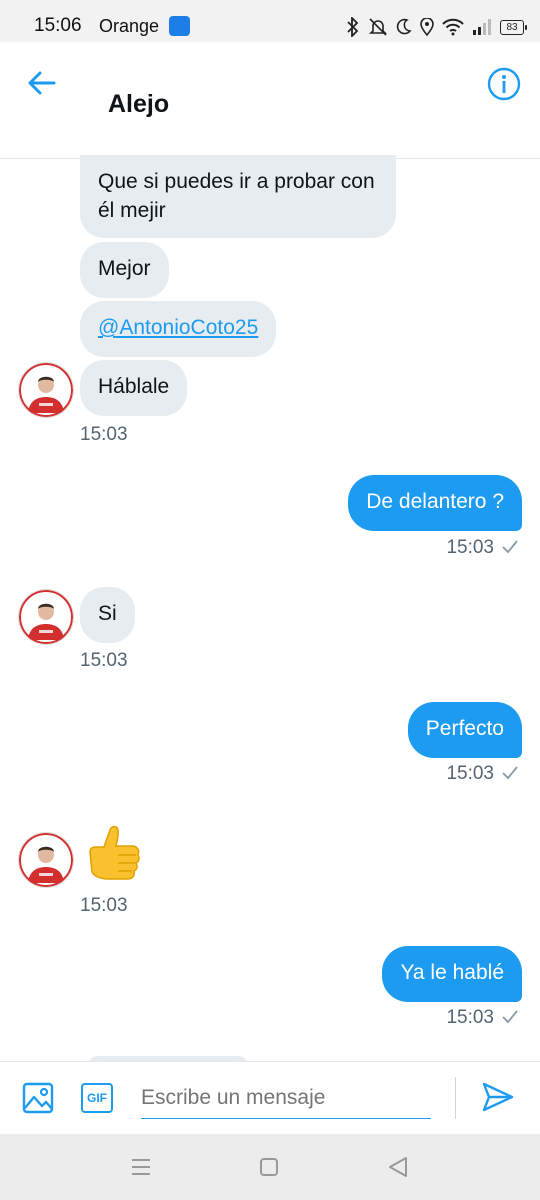 This screenshot has width=540, height=1200. What do you see at coordinates (58, 25) in the screenshot?
I see `status-time: 15:06` at bounding box center [58, 25].